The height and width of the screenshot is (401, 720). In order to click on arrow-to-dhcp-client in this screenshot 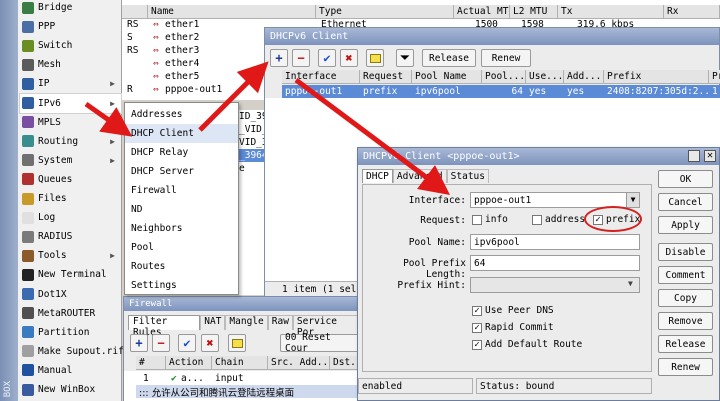, I will do `click(108, 119)`.